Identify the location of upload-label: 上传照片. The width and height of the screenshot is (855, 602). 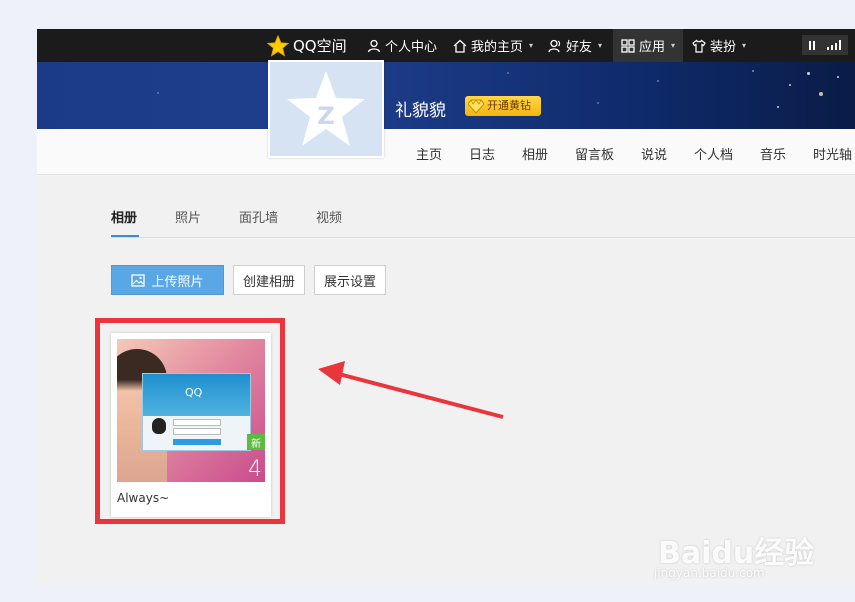
(177, 282).